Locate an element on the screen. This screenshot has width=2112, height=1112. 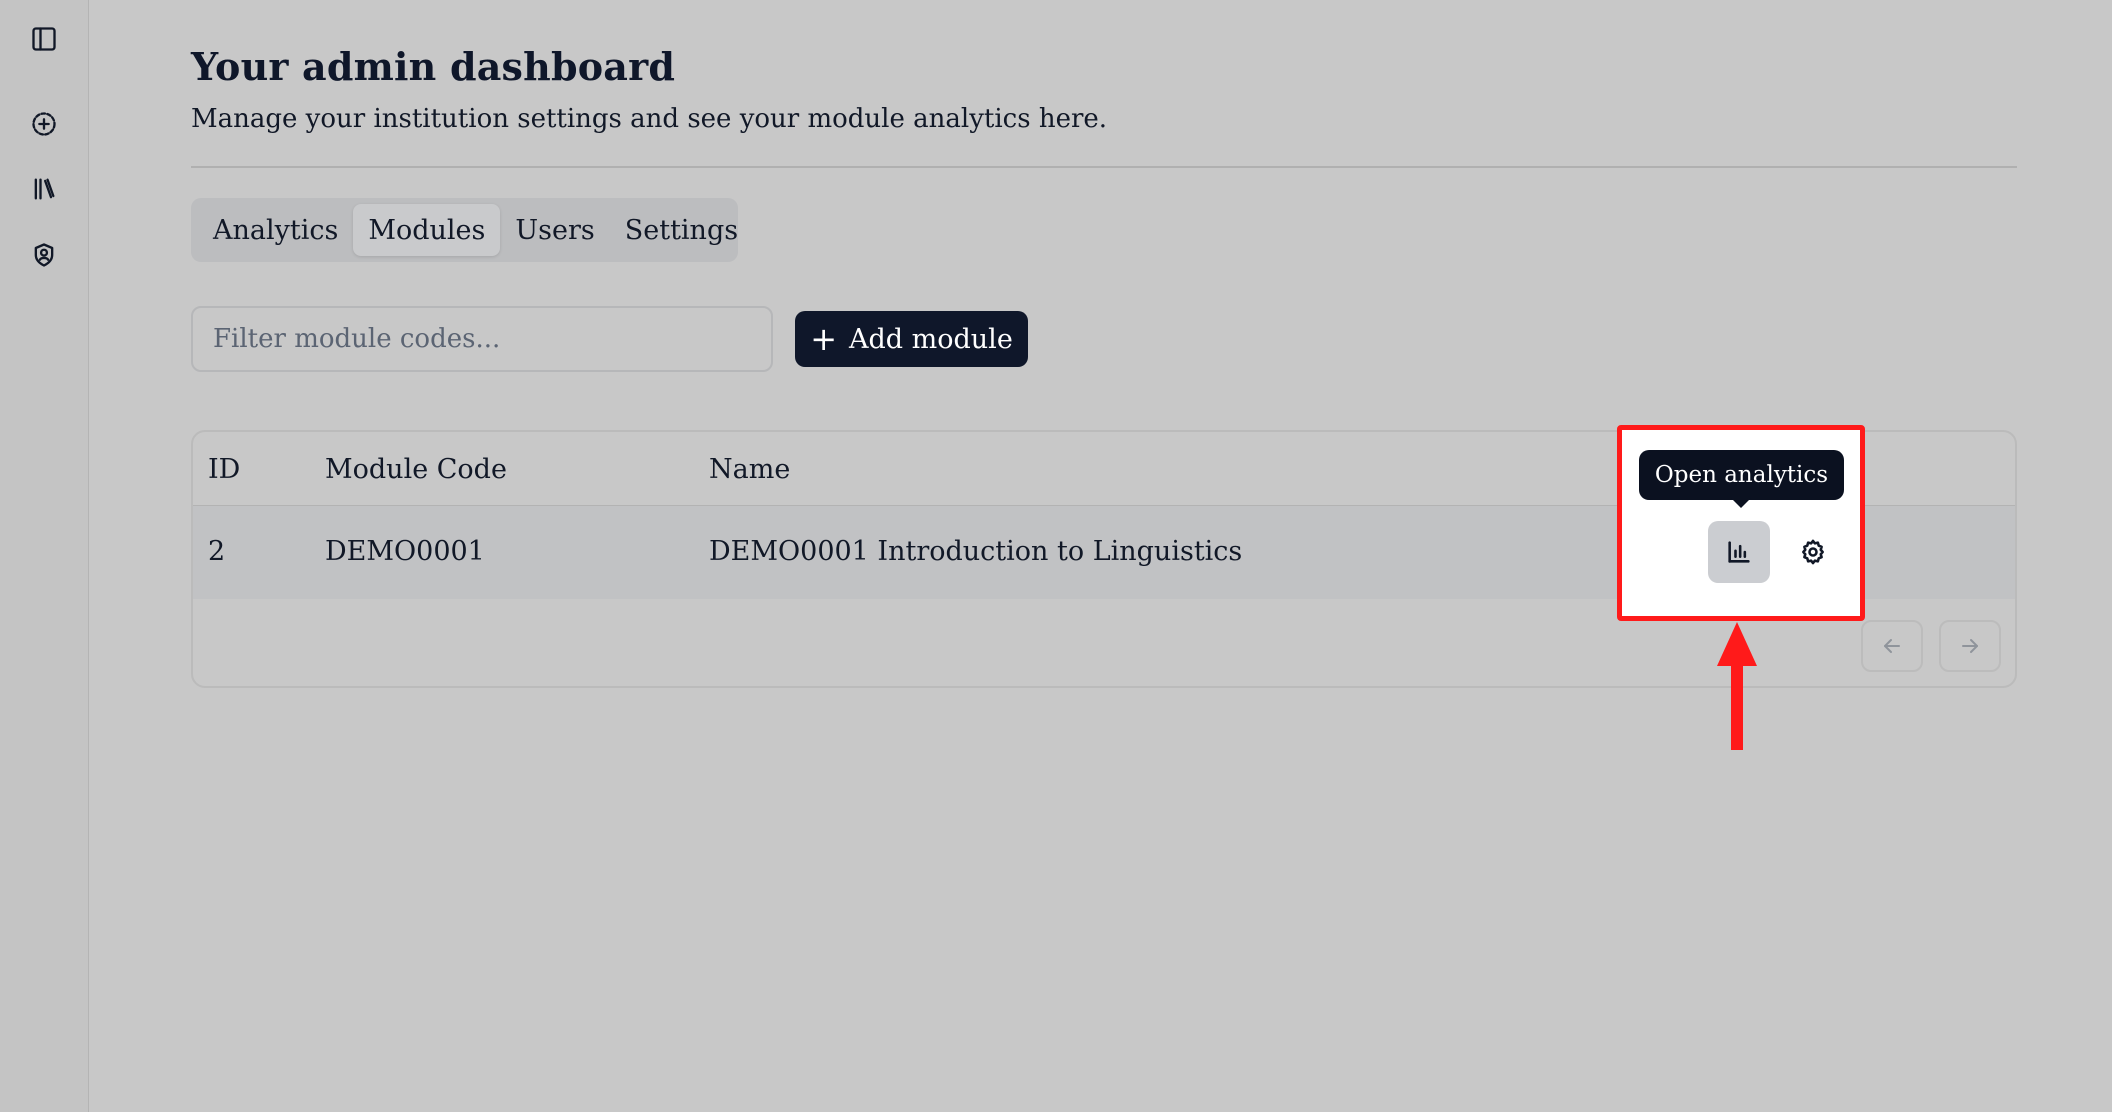
tab-bar: Analytics Modules Users Settings is located at coordinates (464, 230).